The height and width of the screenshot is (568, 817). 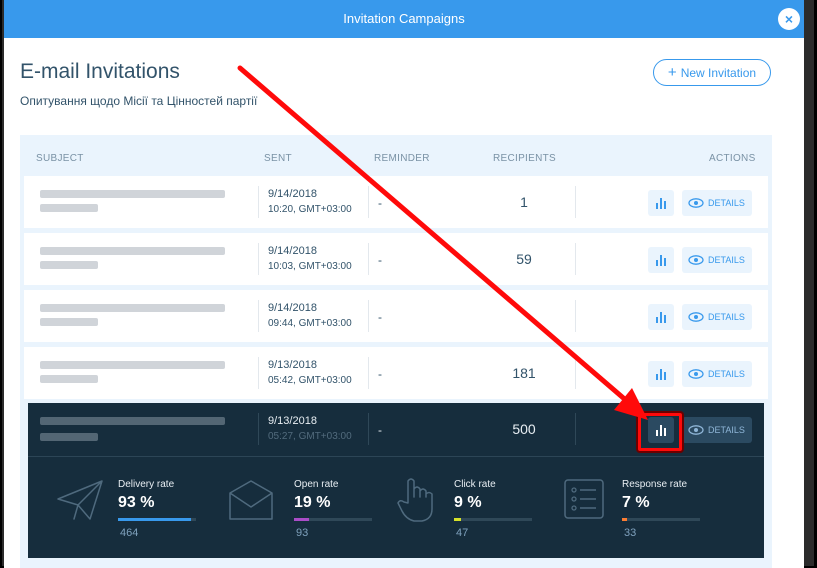 What do you see at coordinates (524, 259) in the screenshot?
I see `recipients-count: 59` at bounding box center [524, 259].